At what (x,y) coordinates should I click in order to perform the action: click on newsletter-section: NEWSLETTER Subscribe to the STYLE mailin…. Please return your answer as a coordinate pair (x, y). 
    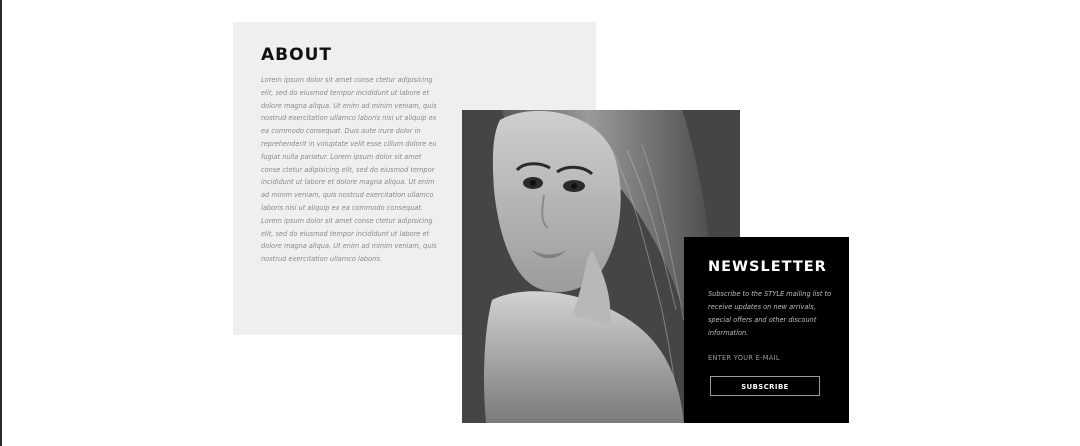
    Looking at the image, I should click on (766, 330).